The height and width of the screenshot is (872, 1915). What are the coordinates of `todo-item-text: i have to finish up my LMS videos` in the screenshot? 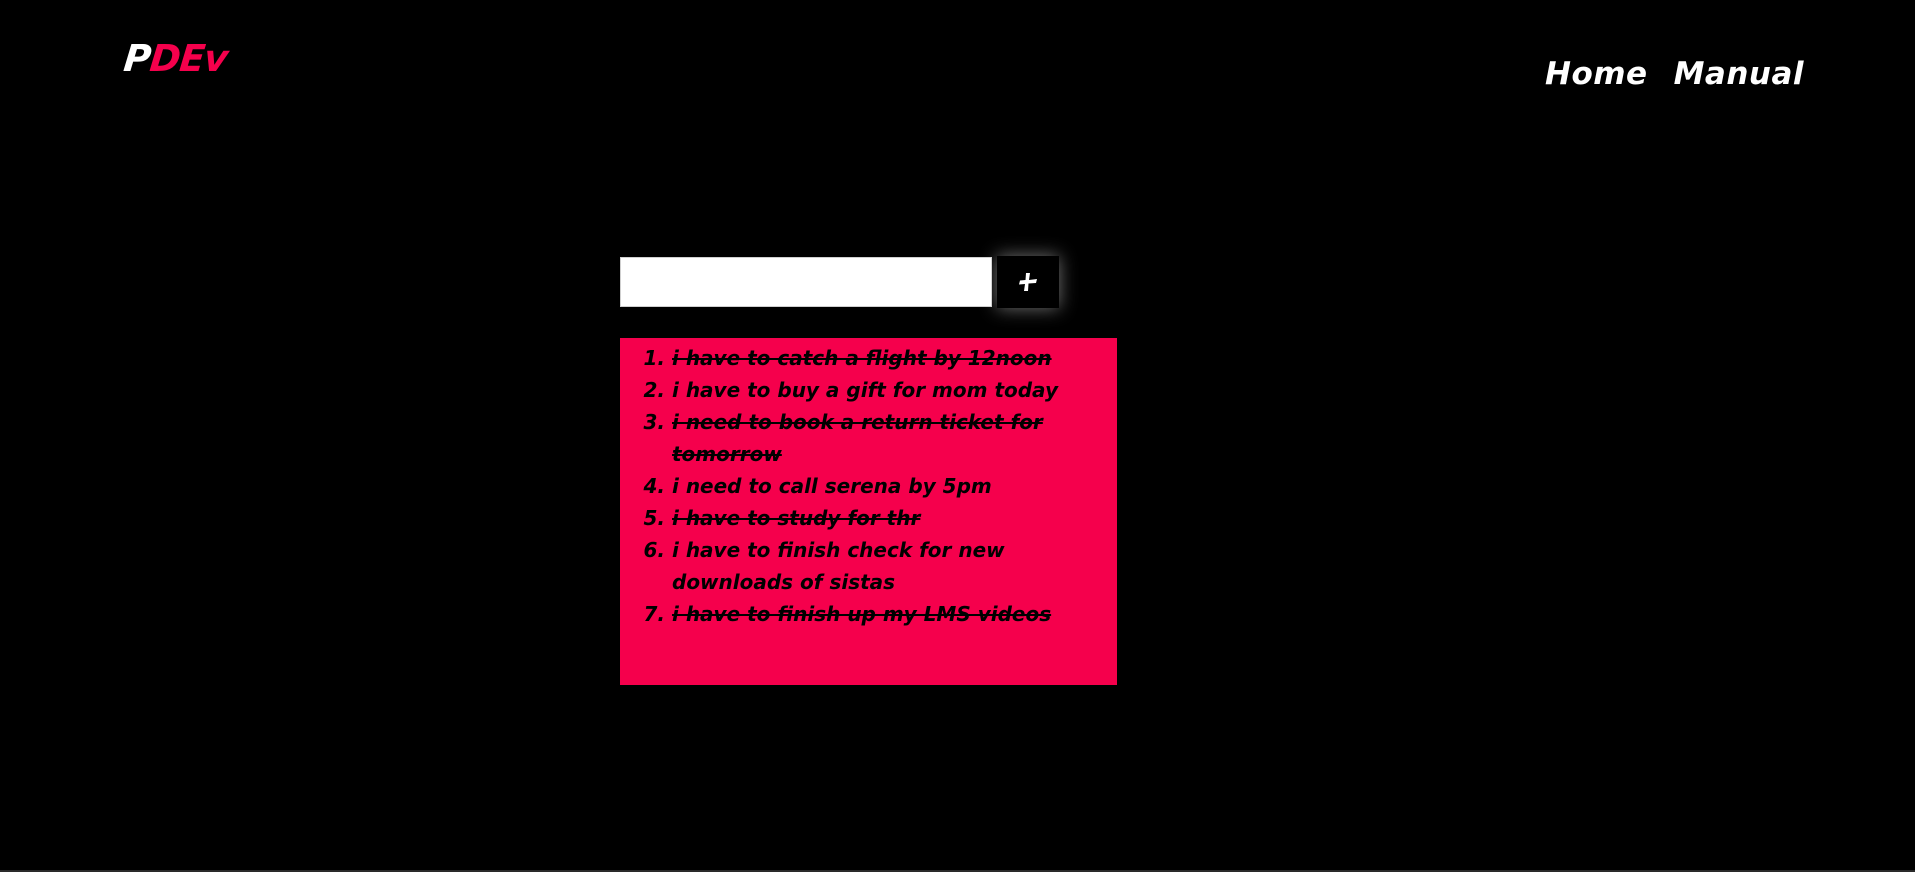 It's located at (862, 614).